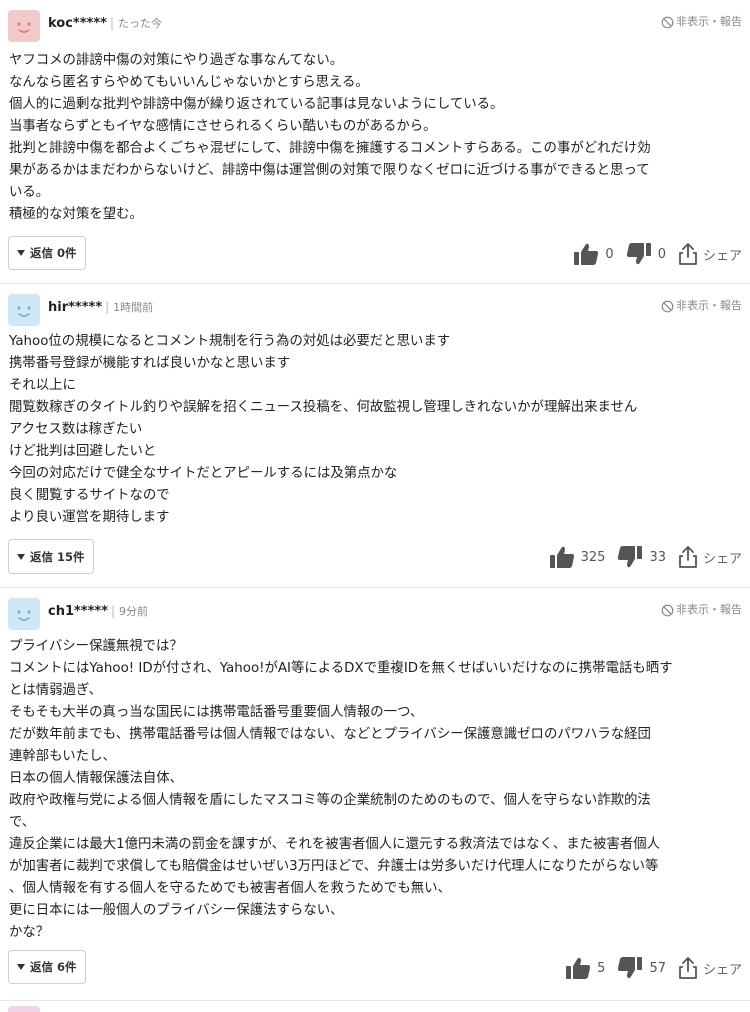  What do you see at coordinates (62, 756) in the screenshot?
I see `comment-line: 連幹部もいたし、` at bounding box center [62, 756].